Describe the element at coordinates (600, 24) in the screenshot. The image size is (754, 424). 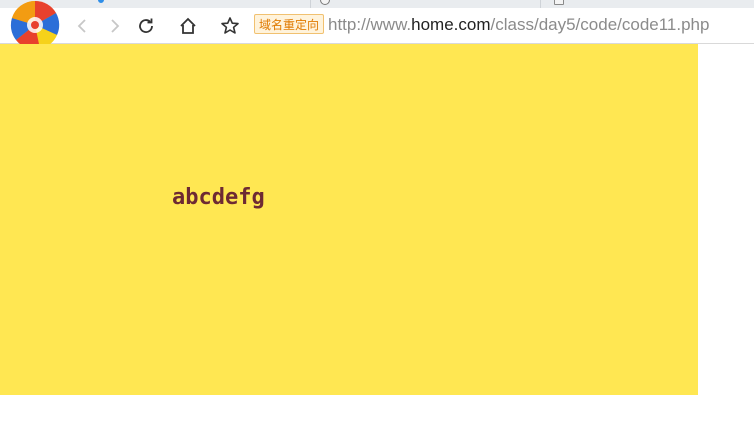
I see `url-path: /class/day5/code/code11.php` at that location.